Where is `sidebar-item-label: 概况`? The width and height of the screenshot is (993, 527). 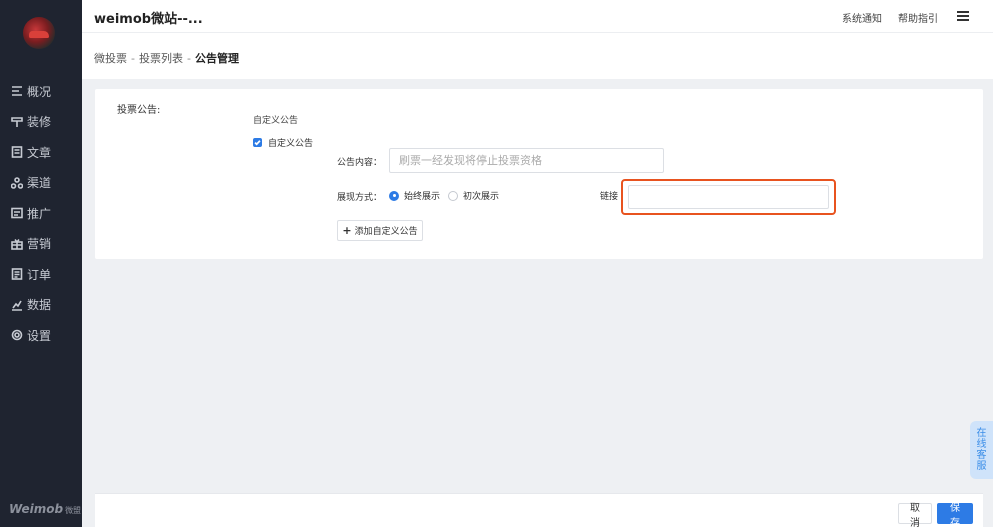 sidebar-item-label: 概况 is located at coordinates (39, 91).